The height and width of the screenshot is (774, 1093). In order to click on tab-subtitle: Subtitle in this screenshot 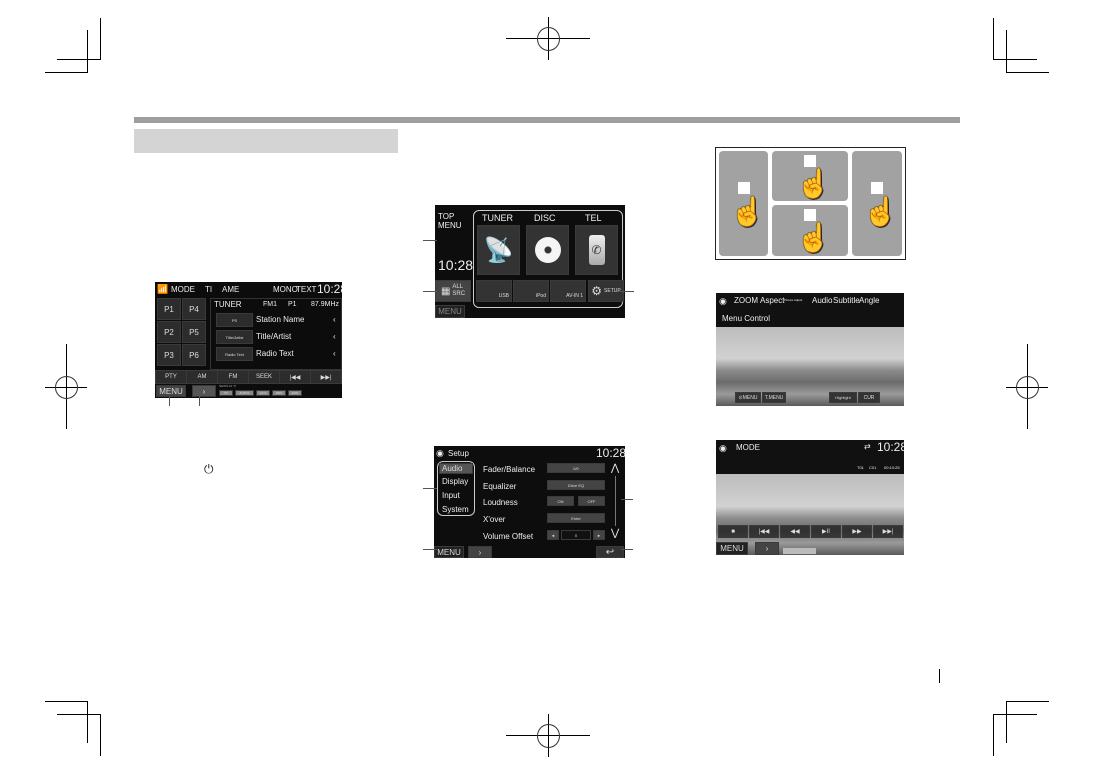, I will do `click(846, 300)`.